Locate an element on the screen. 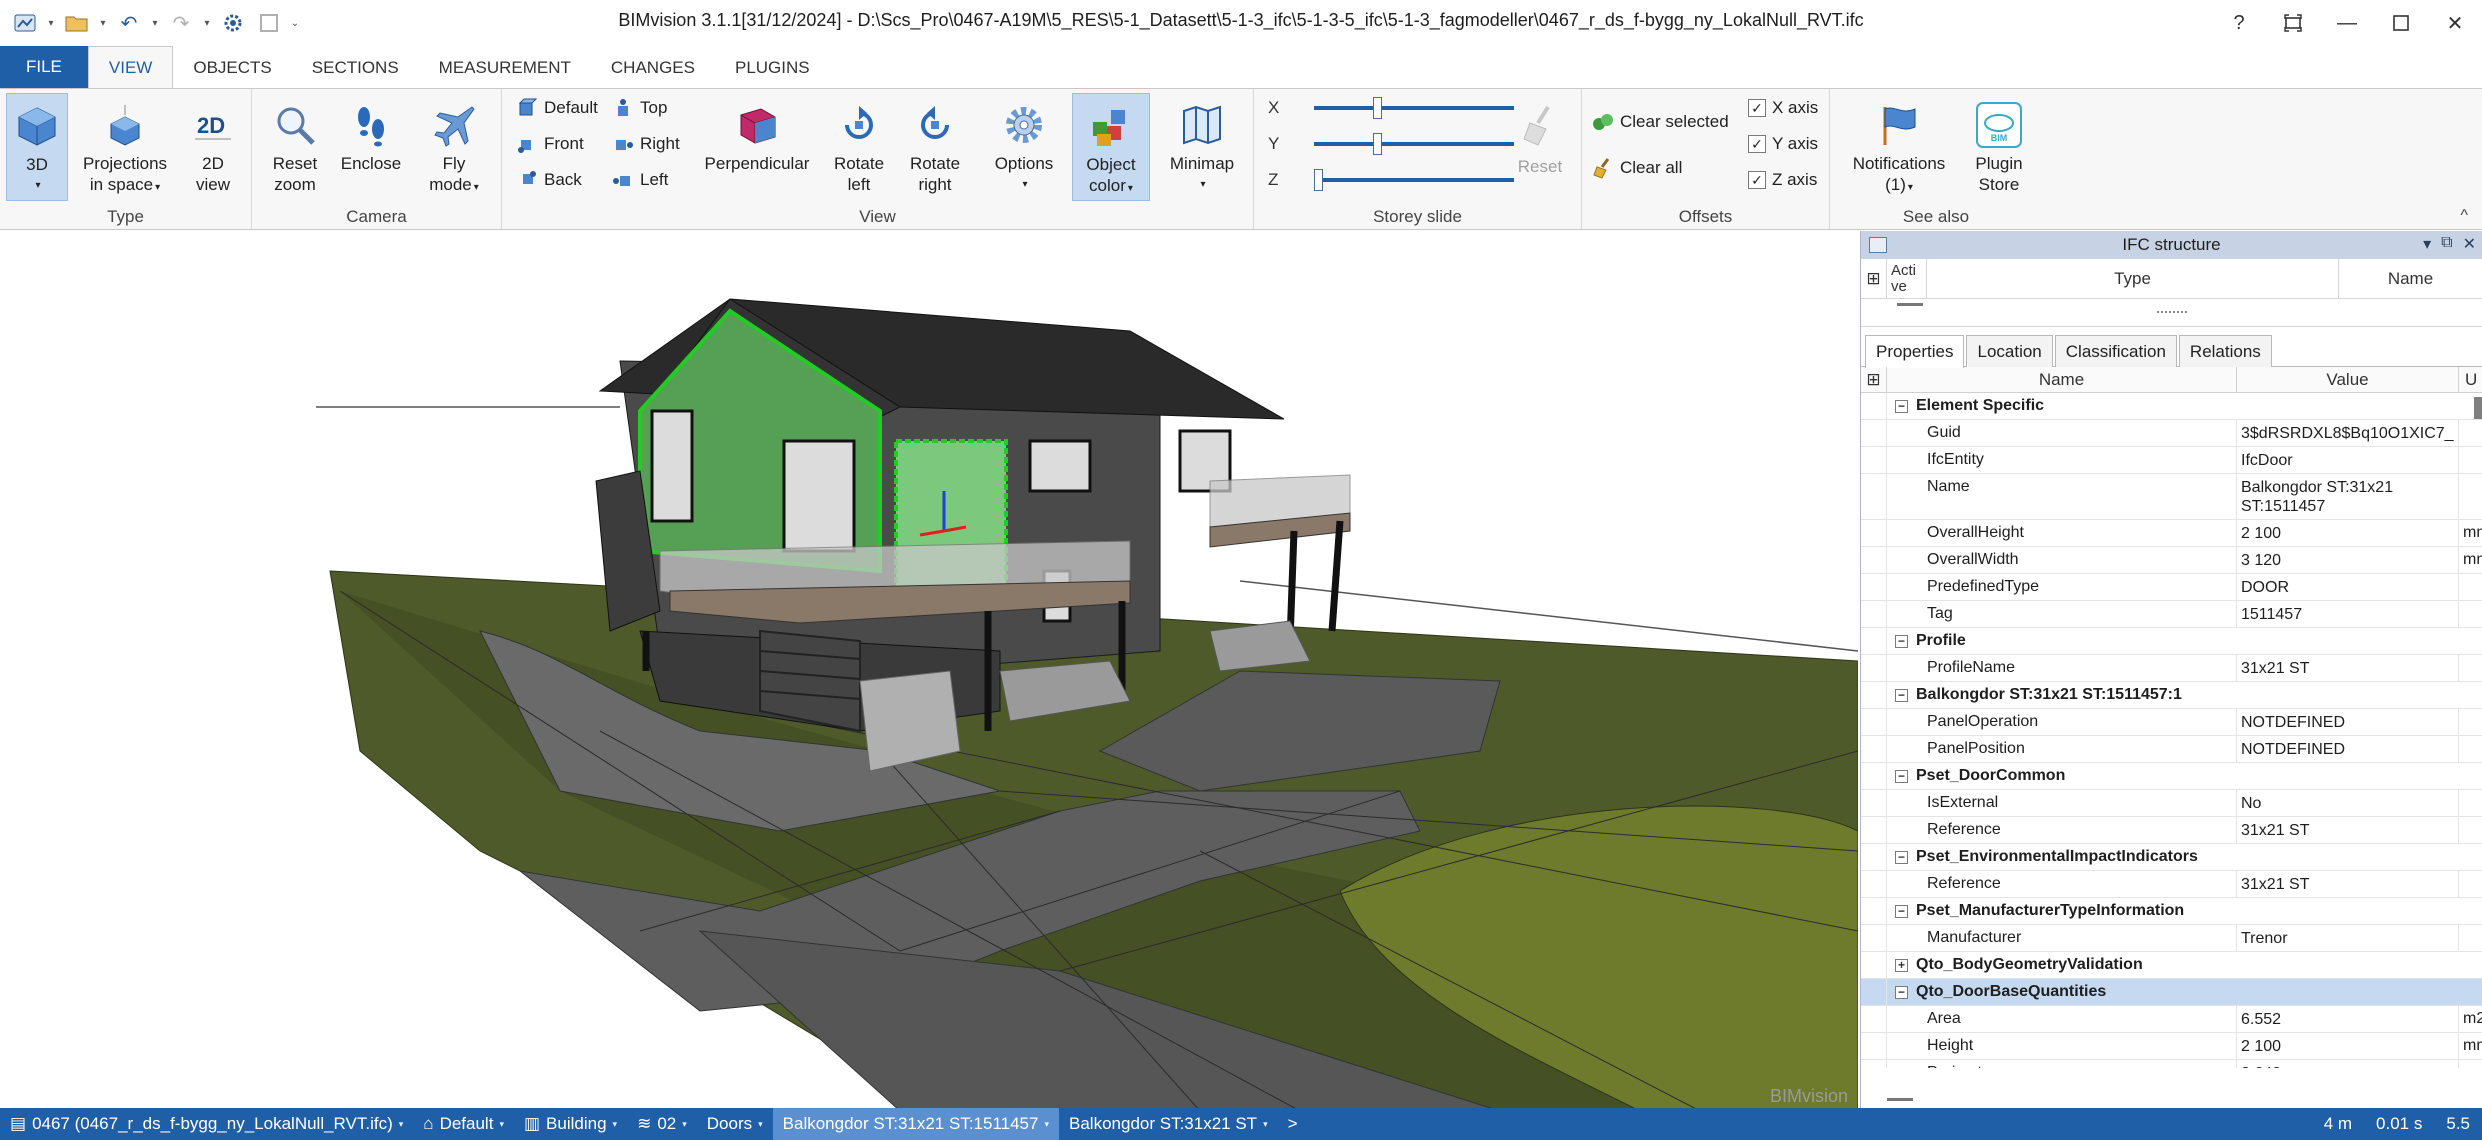  breadcrumb-item: Balkongdor ST:31x21 ST:1511457 ▾ is located at coordinates (916, 1124).